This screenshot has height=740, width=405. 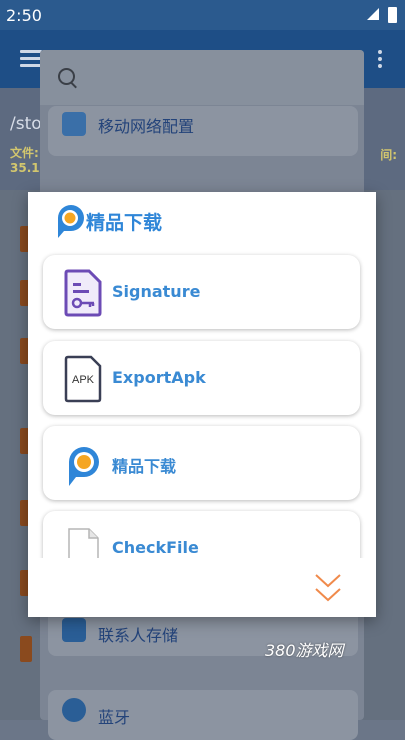 What do you see at coordinates (138, 635) in the screenshot?
I see `drawer-item-label: 联系人存储` at bounding box center [138, 635].